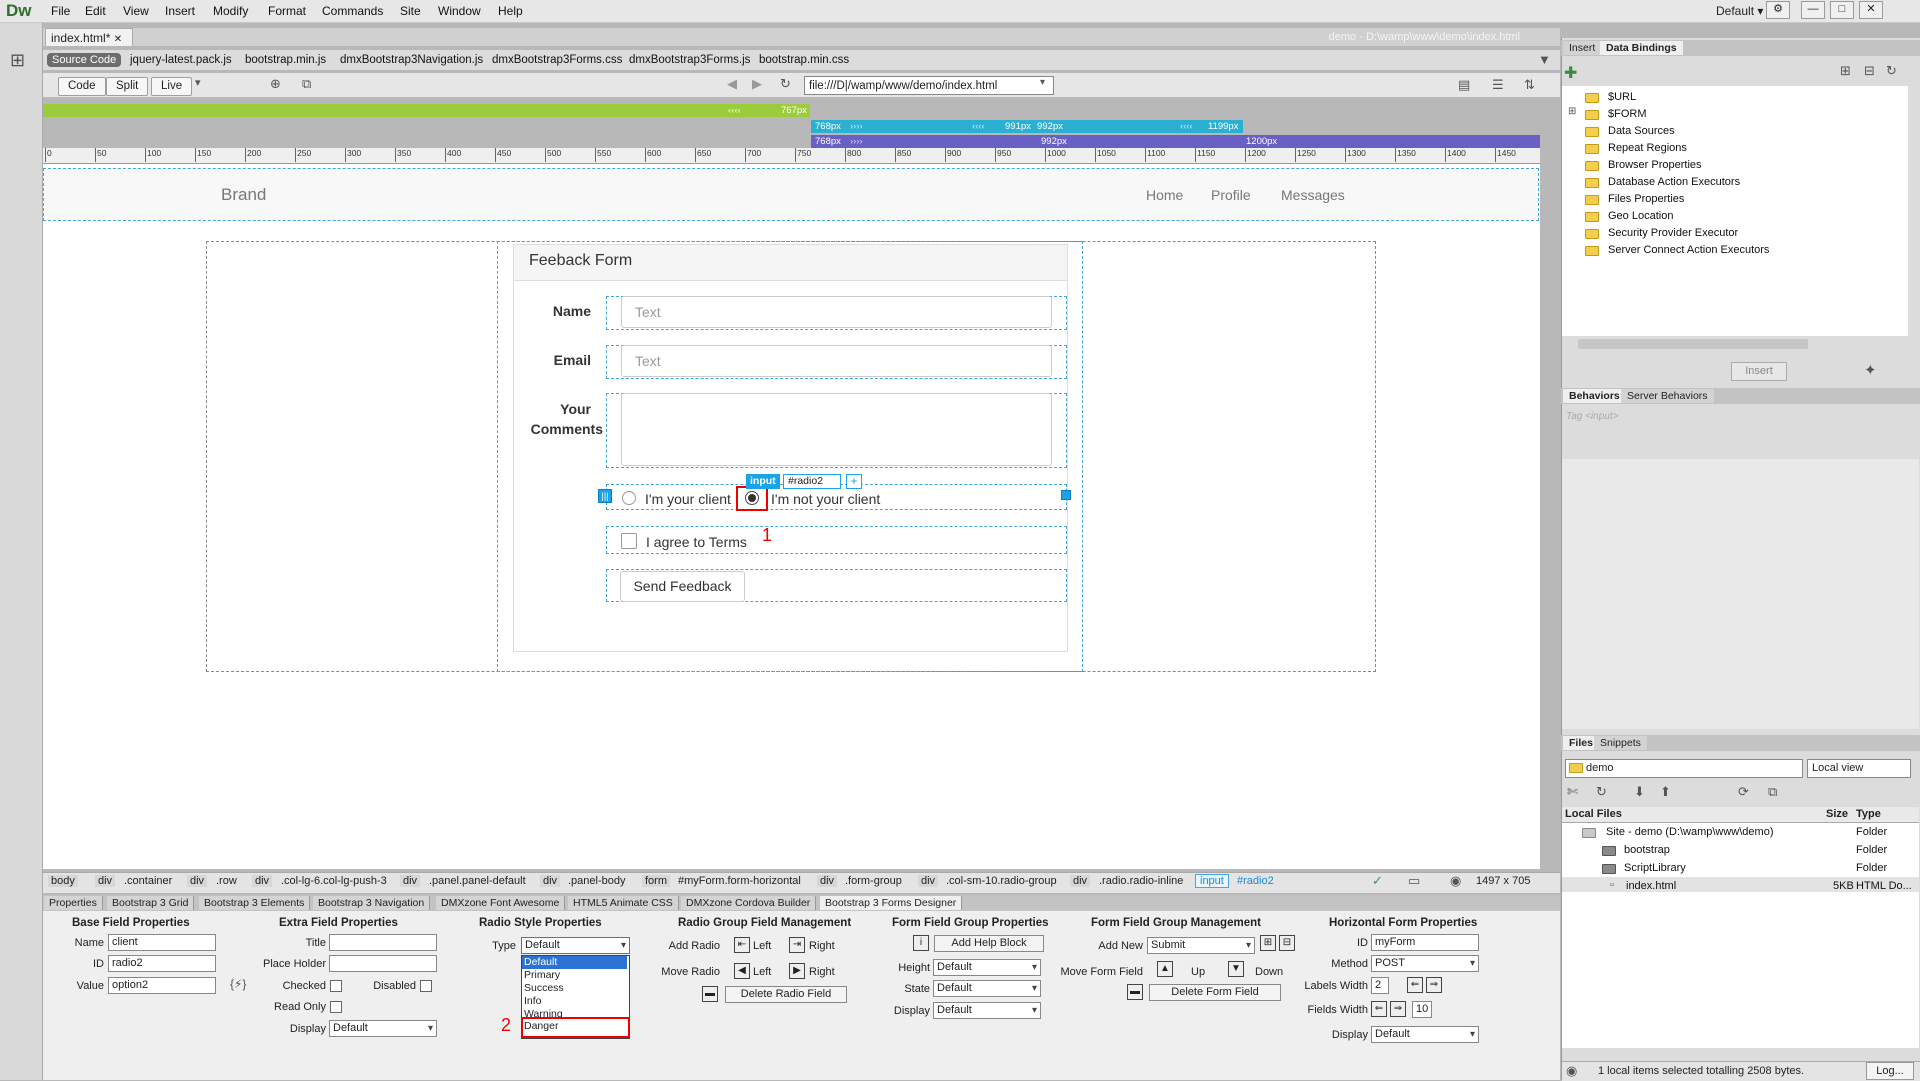  Describe the element at coordinates (1667, 396) in the screenshot. I see `tab-server-behaviors: Server Behaviors` at that location.